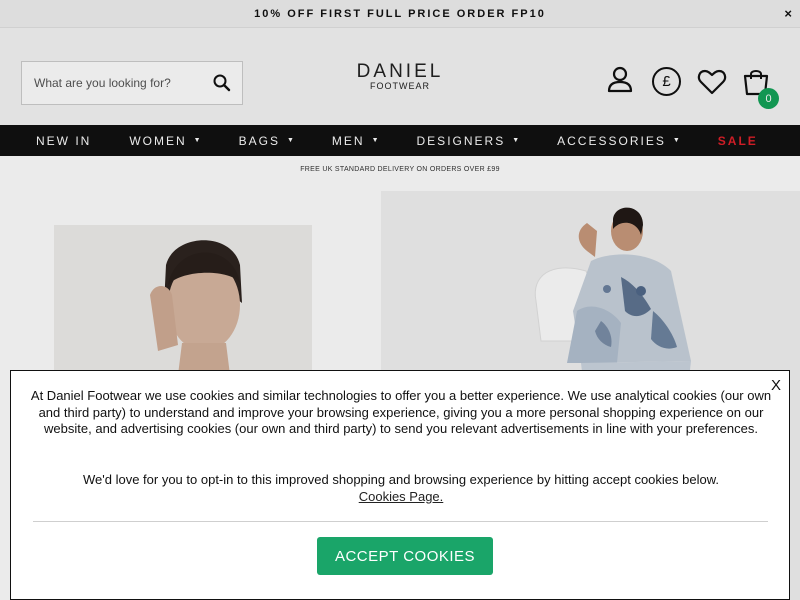 This screenshot has height=600, width=800. What do you see at coordinates (400, 521) in the screenshot?
I see `divider` at bounding box center [400, 521].